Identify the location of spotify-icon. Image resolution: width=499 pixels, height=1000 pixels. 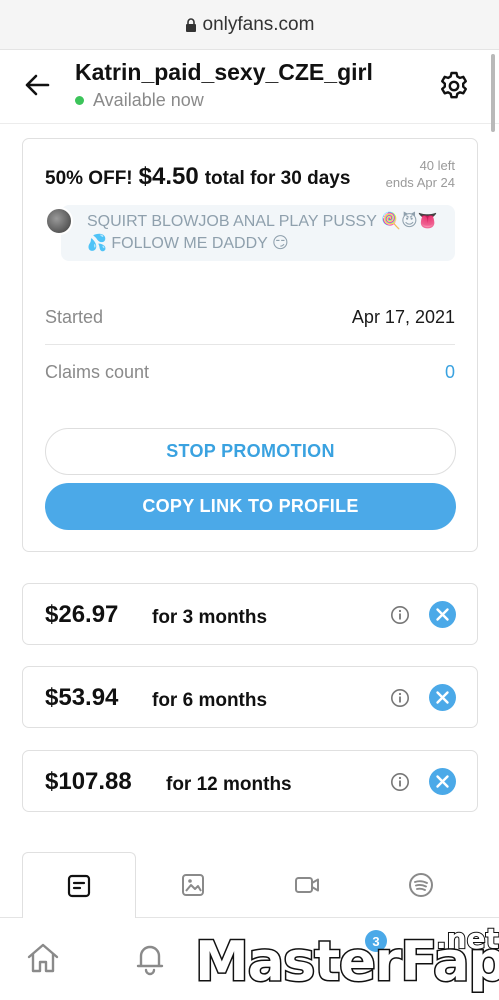
(421, 885).